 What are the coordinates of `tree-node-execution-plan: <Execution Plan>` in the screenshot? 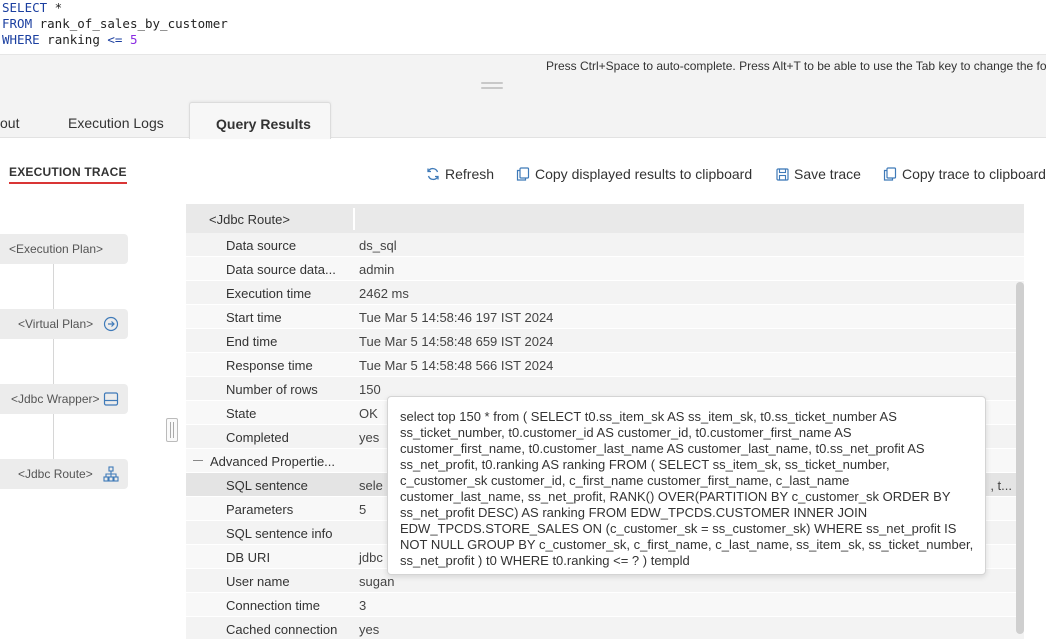 It's located at (64, 249).